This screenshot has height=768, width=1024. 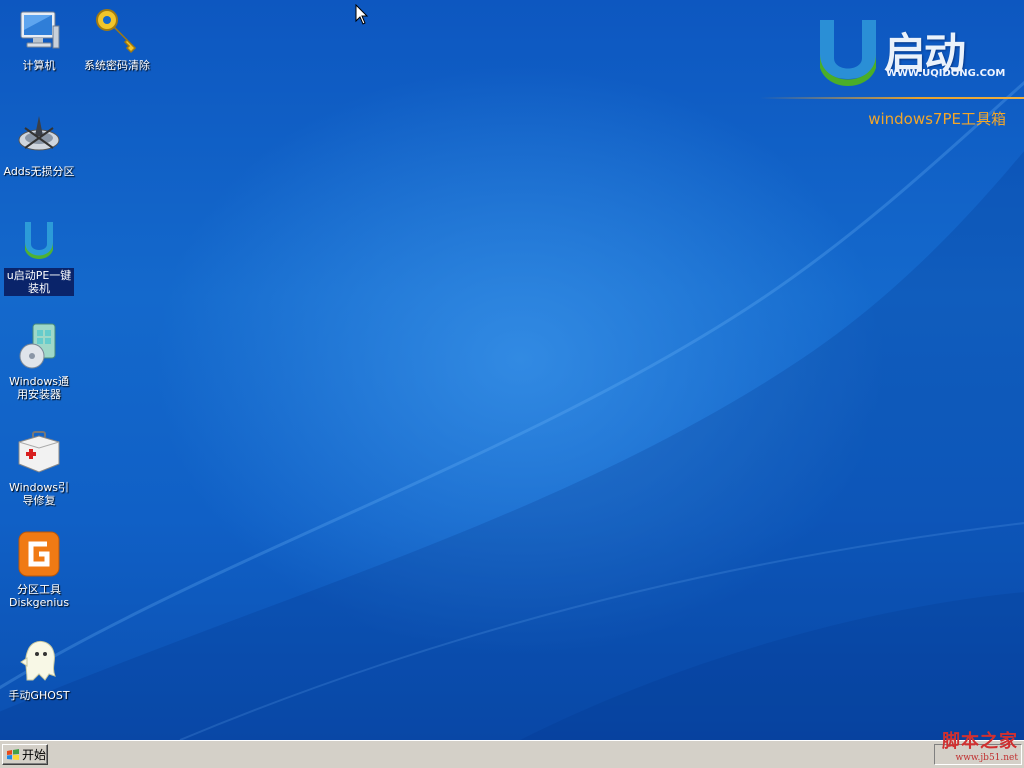 I want to click on desktop-icon-ghost: 手动GHOST, so click(x=39, y=669).